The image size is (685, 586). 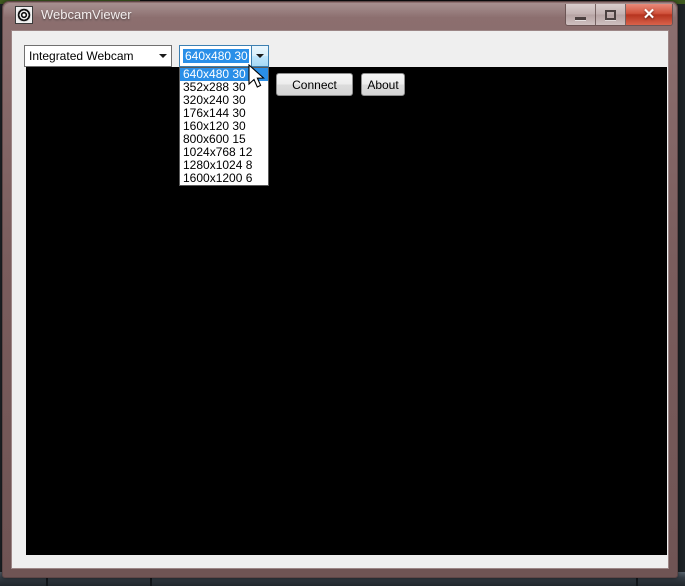 I want to click on resolution-select-value-wrap: 640x480 30, so click(x=215, y=56).